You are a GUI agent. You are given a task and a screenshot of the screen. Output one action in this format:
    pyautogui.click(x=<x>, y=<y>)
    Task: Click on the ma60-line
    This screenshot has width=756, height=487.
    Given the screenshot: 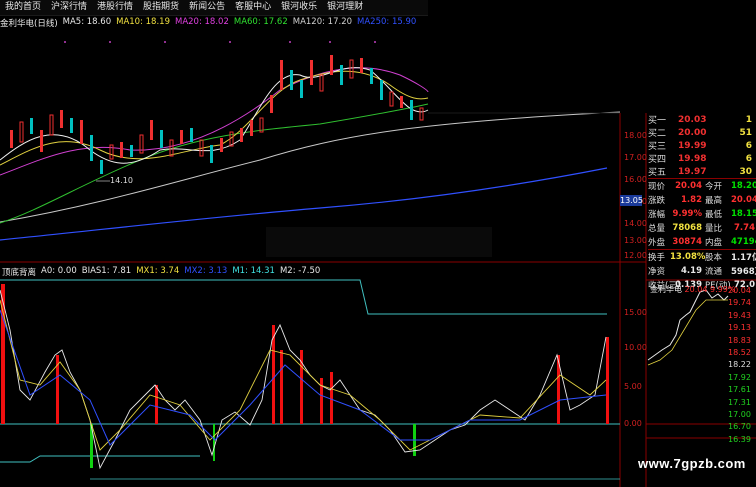 What is the action you would take?
    pyautogui.click(x=214, y=163)
    